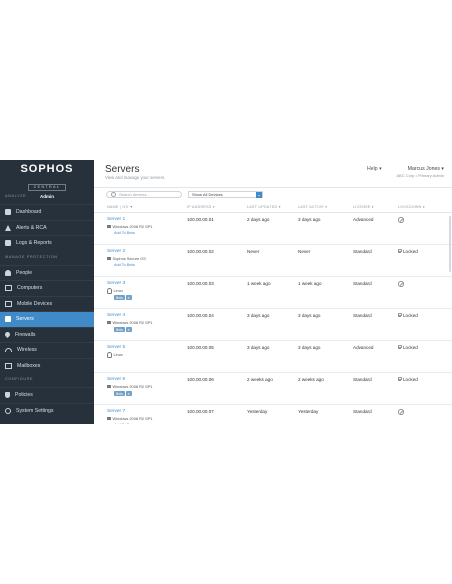 Image resolution: width=452 pixels, height=584 pixels. Describe the element at coordinates (8, 410) in the screenshot. I see `gear-icon` at that location.